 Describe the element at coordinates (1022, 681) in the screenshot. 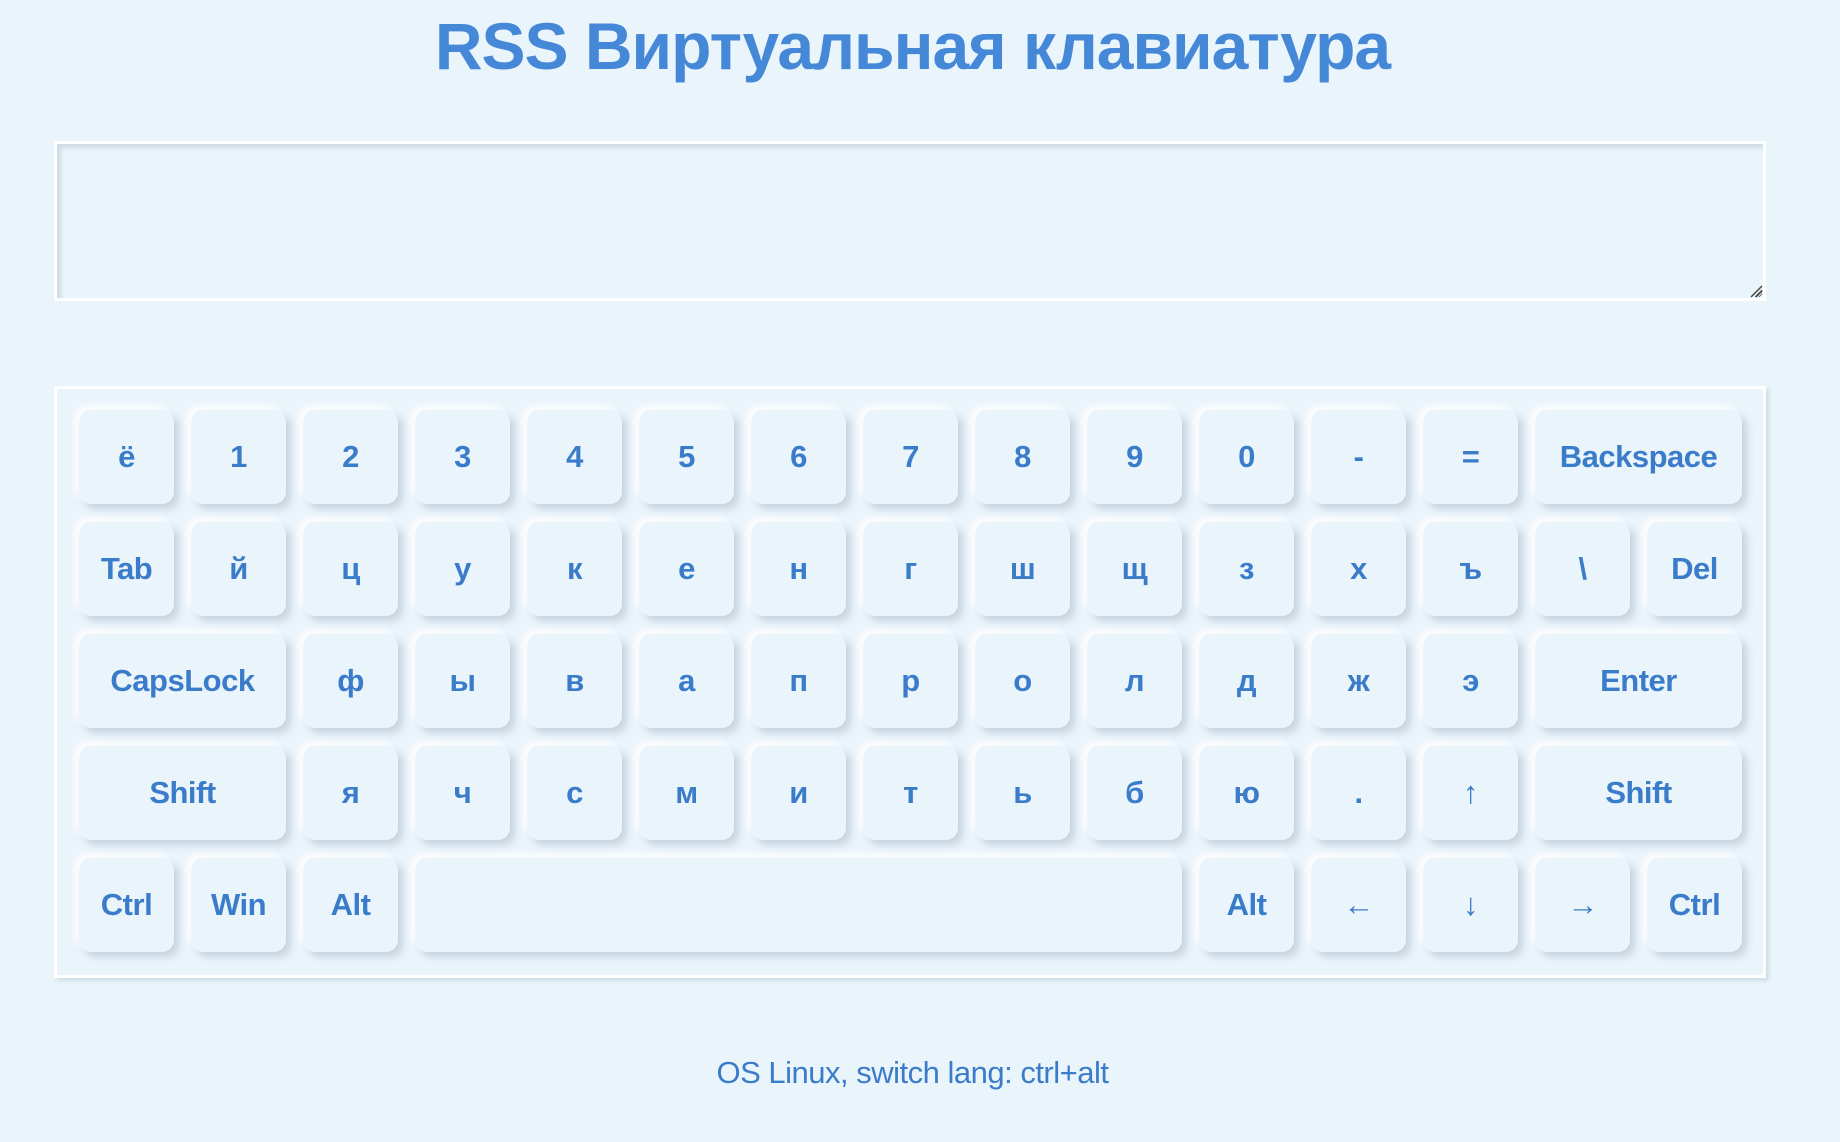

I see `key-о: о` at that location.